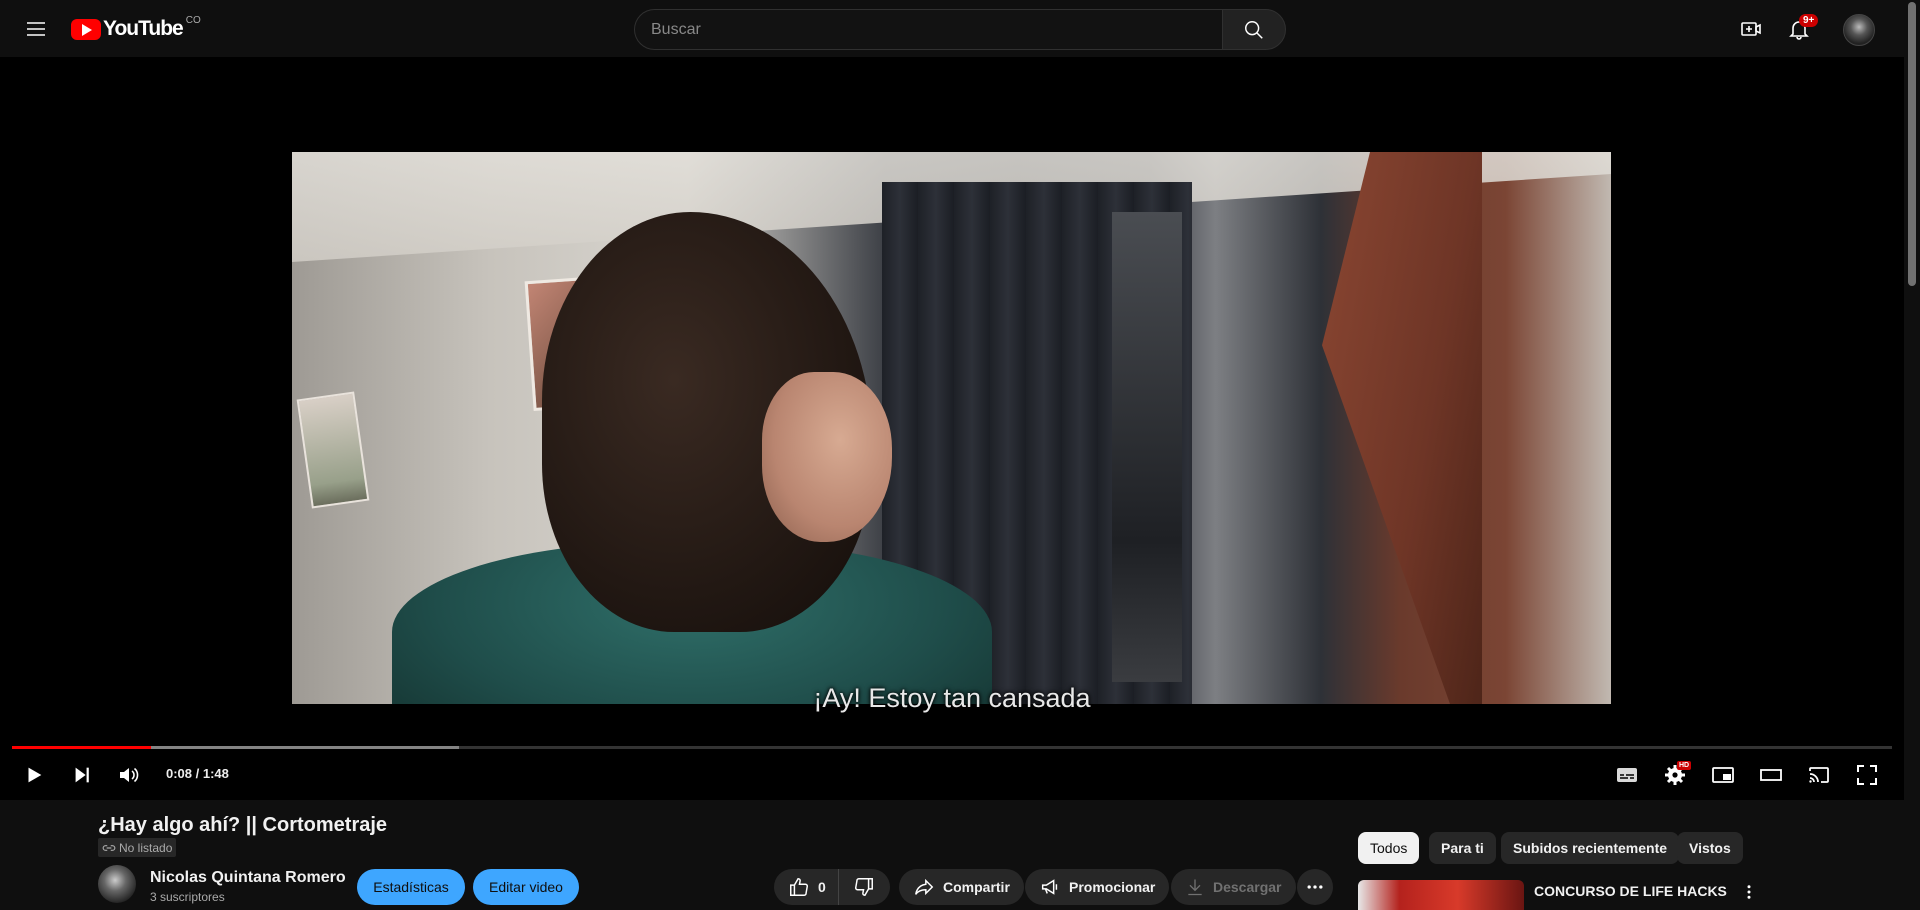  I want to click on fullscreen-button, so click(1867, 775).